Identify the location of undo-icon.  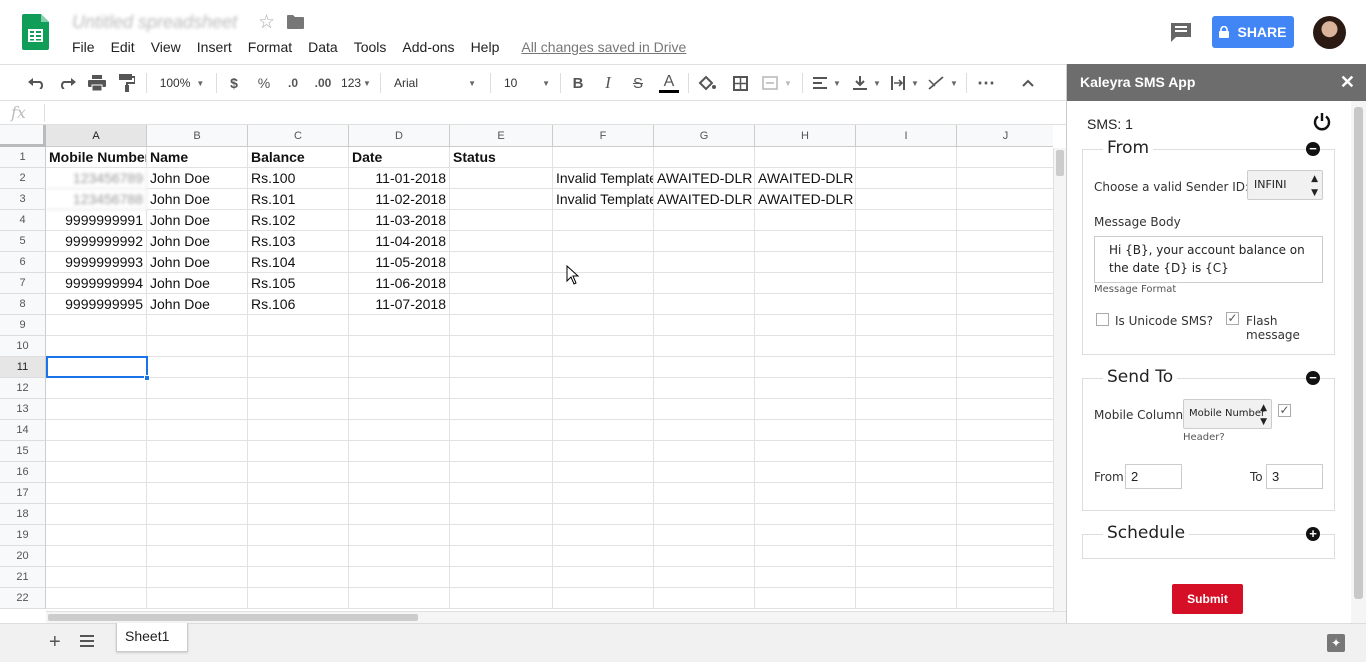
(37, 83).